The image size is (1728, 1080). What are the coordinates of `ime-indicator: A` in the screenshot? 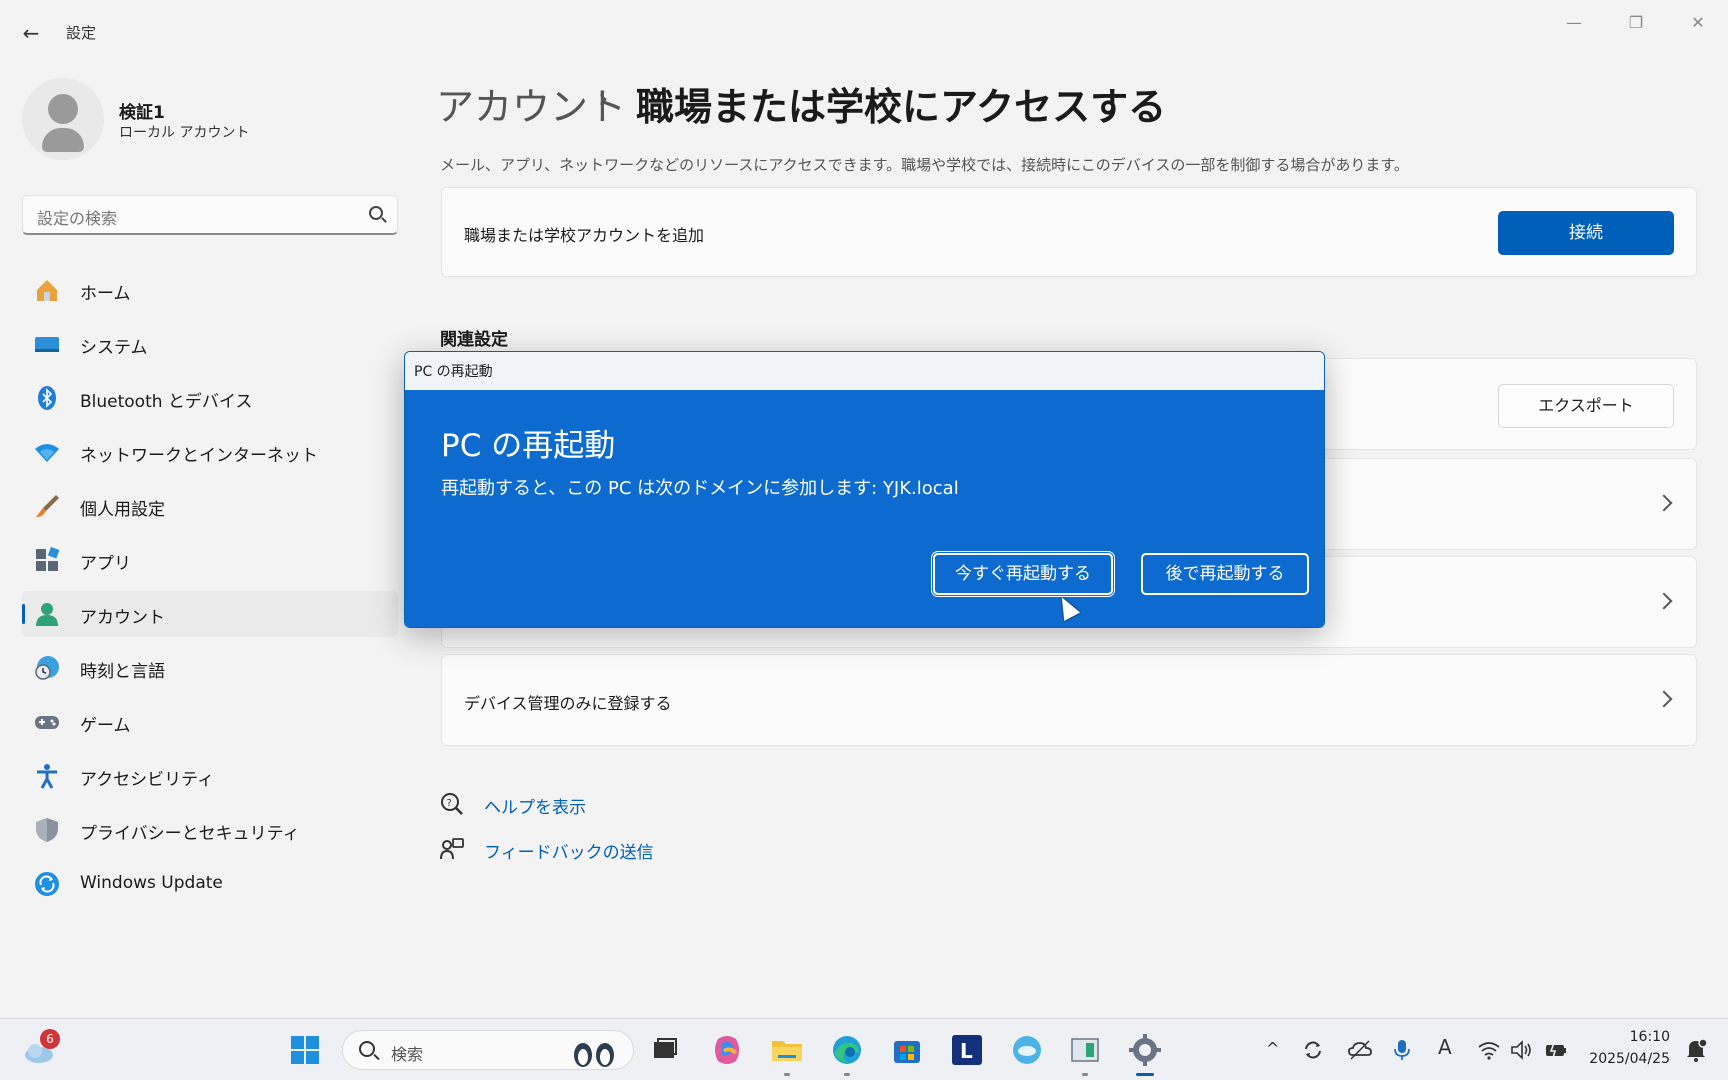 It's located at (1445, 1047).